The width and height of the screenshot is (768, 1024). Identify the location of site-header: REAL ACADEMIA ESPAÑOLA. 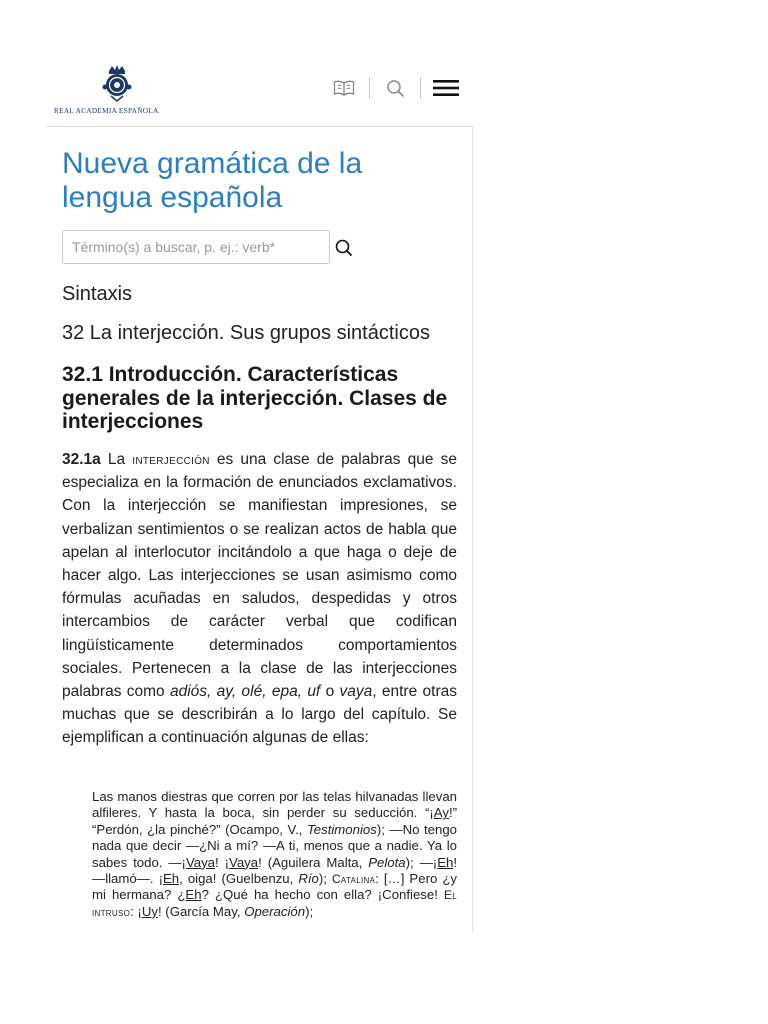
(259, 91).